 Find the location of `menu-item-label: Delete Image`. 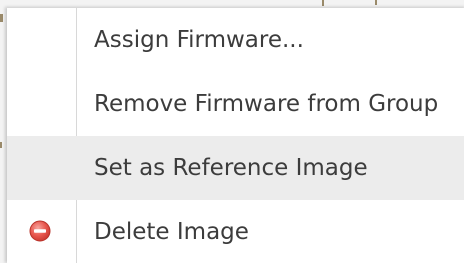

menu-item-label: Delete Image is located at coordinates (171, 232).